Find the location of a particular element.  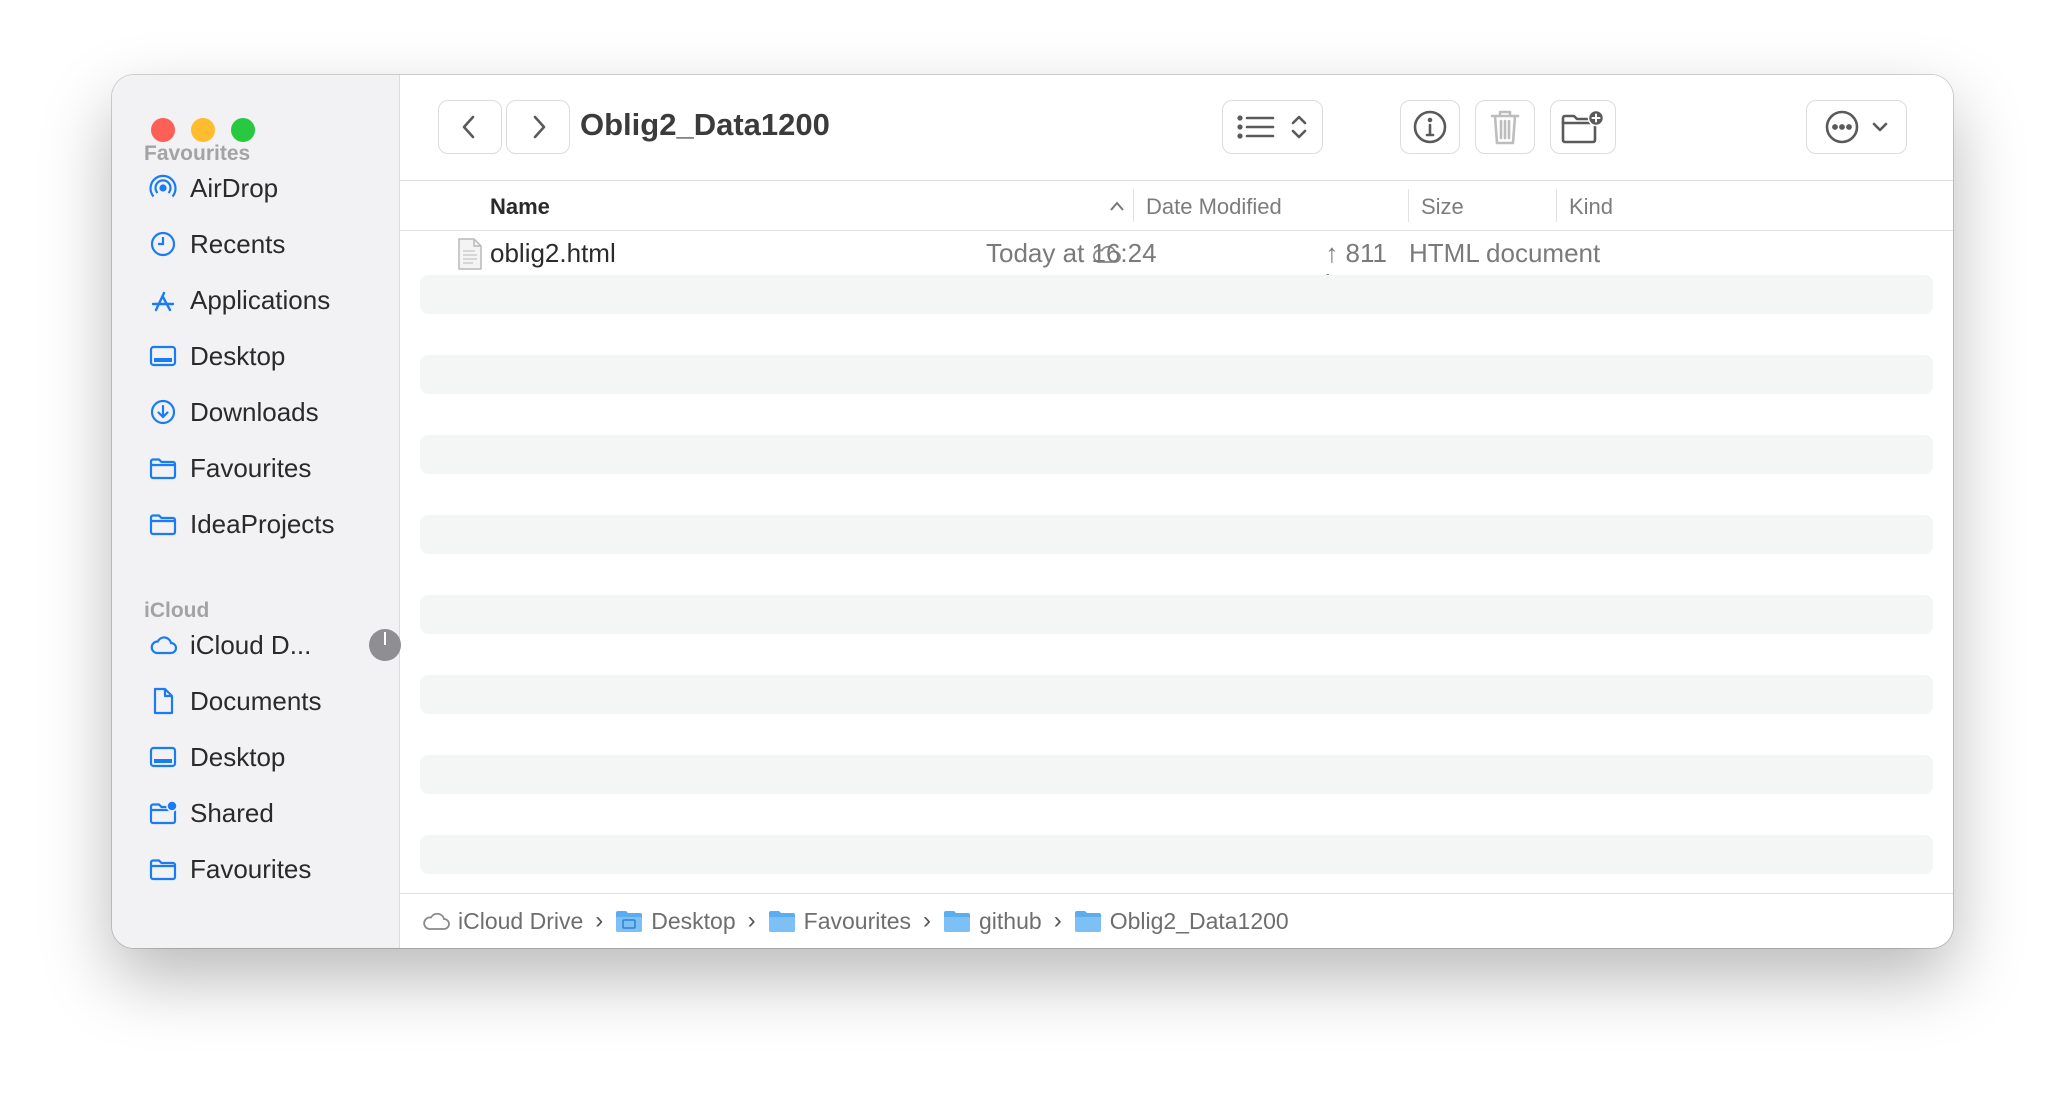

sidebar-item-ideaprojects: IdeaProjects is located at coordinates (268, 524).